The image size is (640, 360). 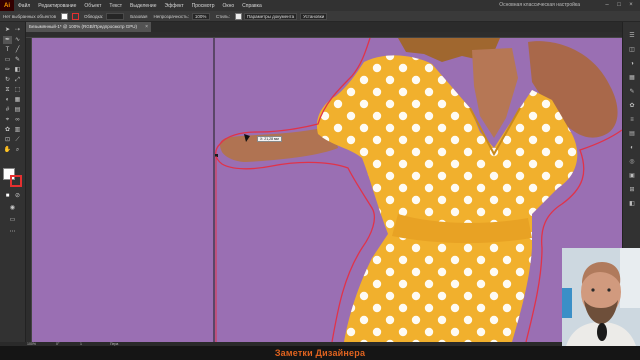 I want to click on more-tools-icon: ⋯, so click(x=12, y=232).